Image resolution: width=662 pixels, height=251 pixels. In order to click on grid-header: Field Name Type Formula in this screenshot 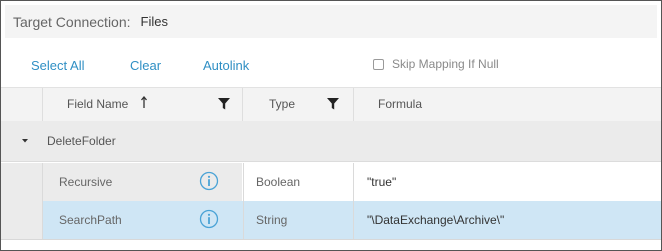, I will do `click(331, 104)`.